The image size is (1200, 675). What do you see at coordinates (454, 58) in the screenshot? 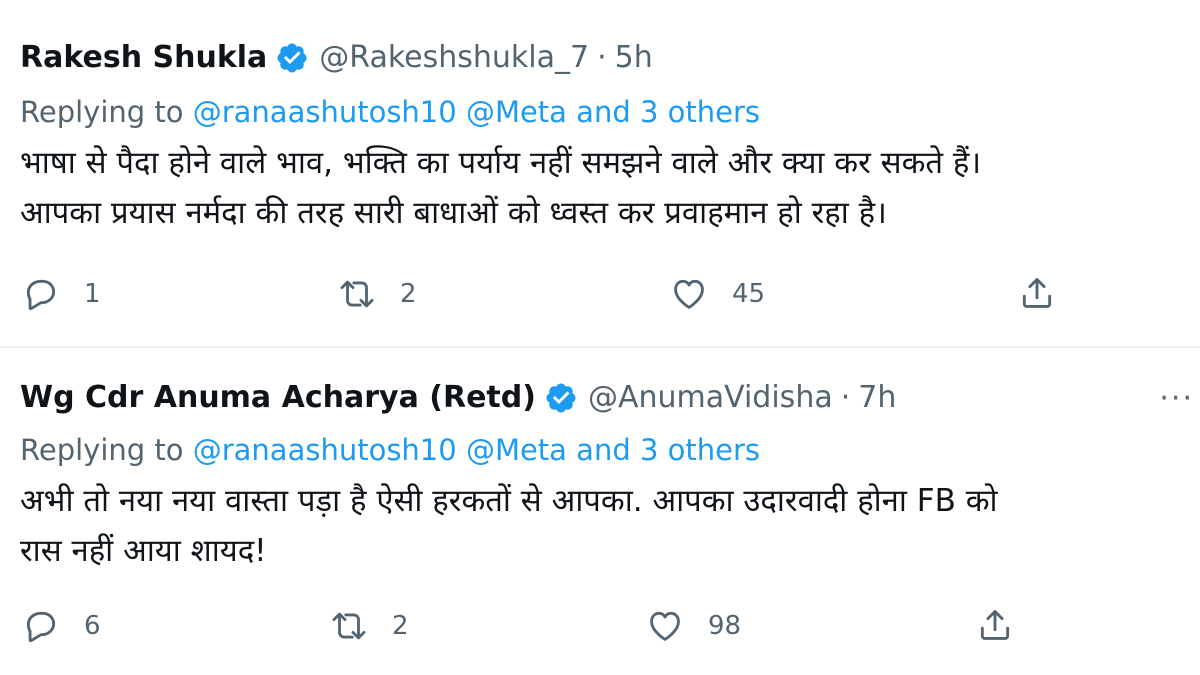
I see `author-handle: @Rakeshshukla_7` at bounding box center [454, 58].